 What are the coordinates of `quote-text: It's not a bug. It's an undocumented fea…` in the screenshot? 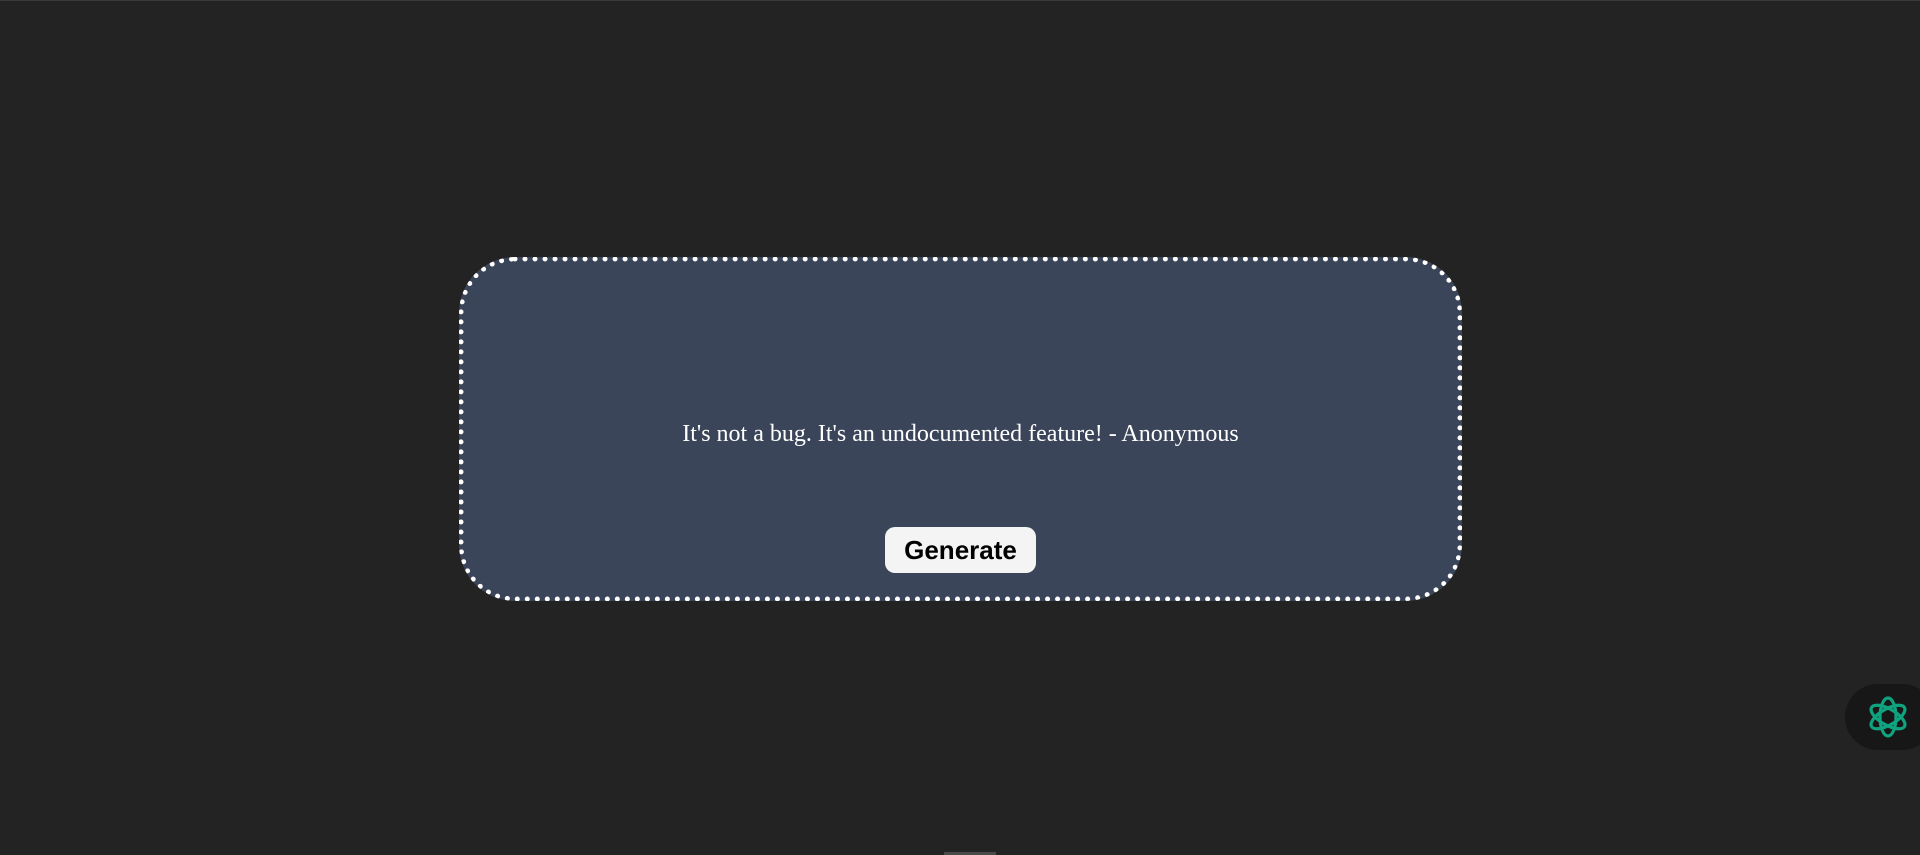 It's located at (960, 434).